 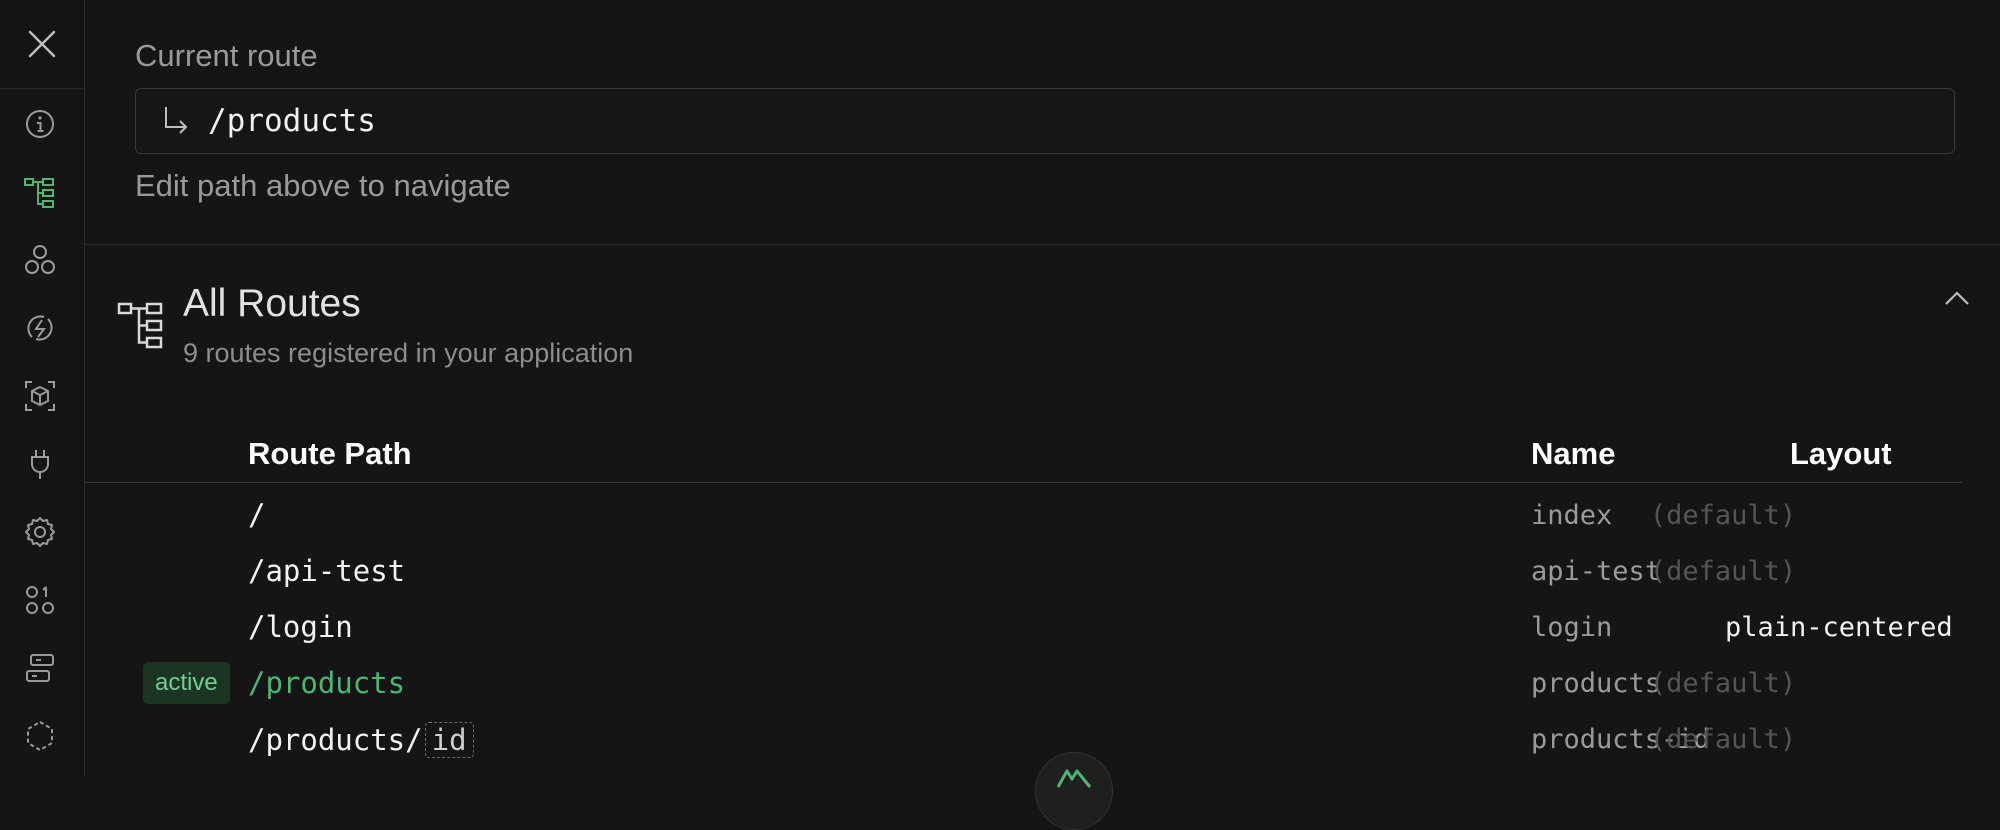 What do you see at coordinates (449, 740) in the screenshot?
I see `route-param: id` at bounding box center [449, 740].